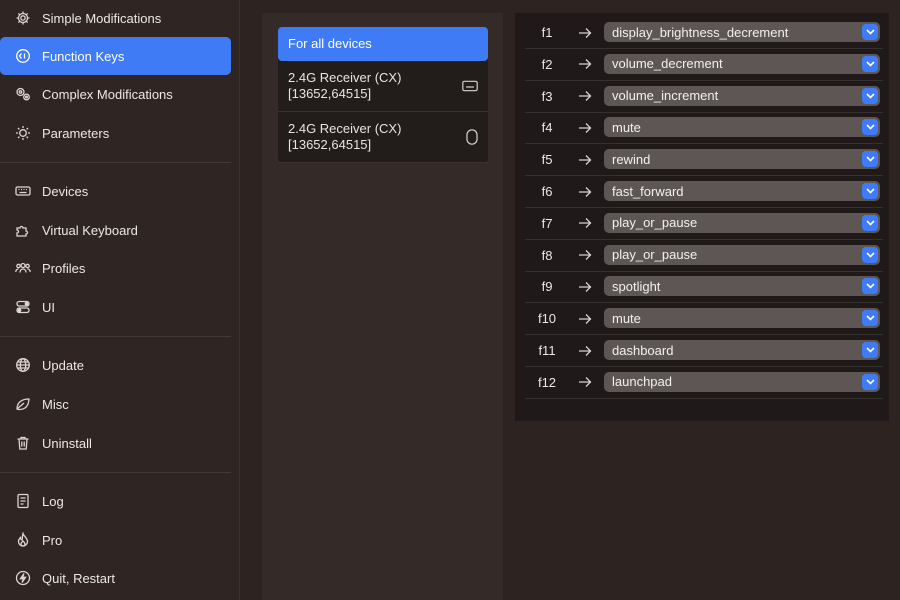  What do you see at coordinates (547, 350) in the screenshot?
I see `function-key-label: f11` at bounding box center [547, 350].